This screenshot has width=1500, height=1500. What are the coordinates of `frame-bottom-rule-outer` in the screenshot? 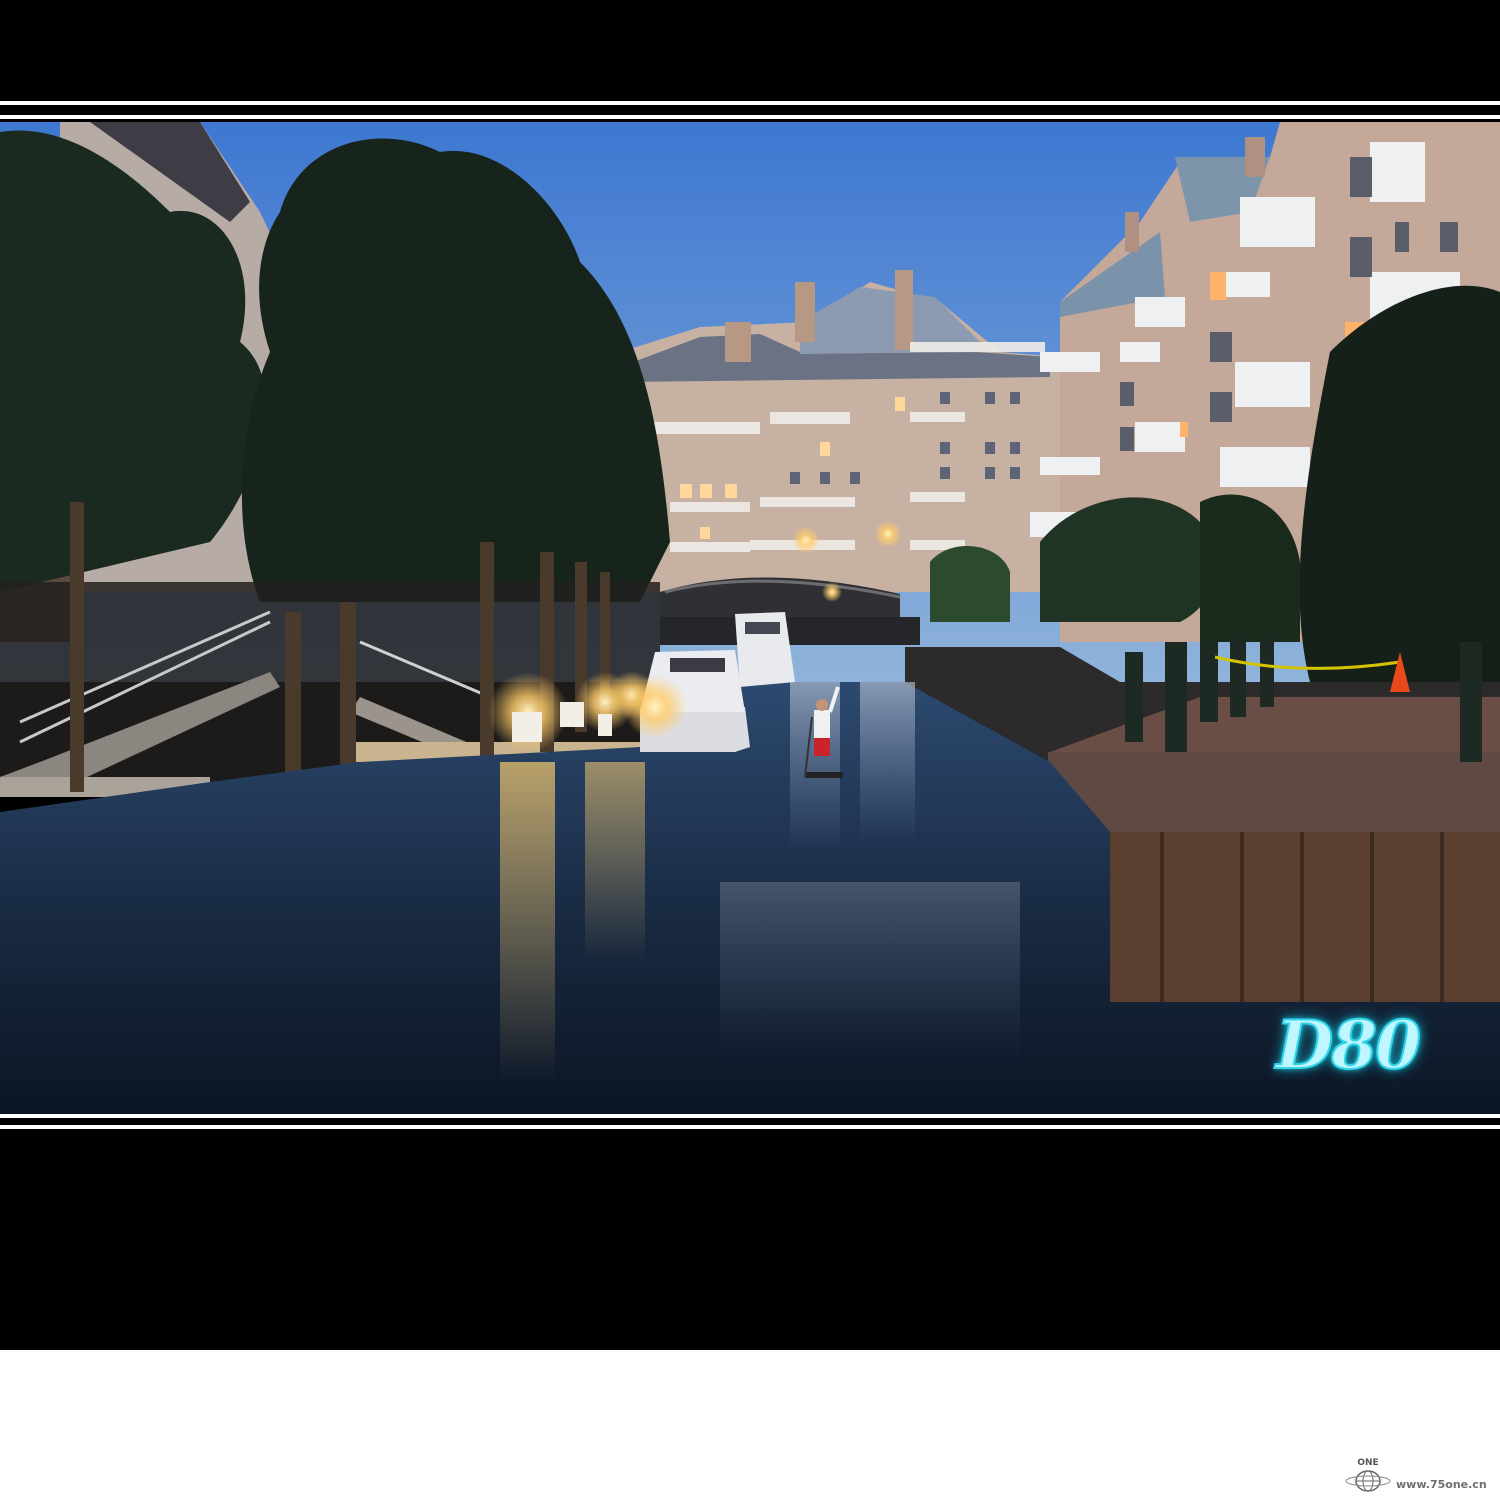 It's located at (750, 1127).